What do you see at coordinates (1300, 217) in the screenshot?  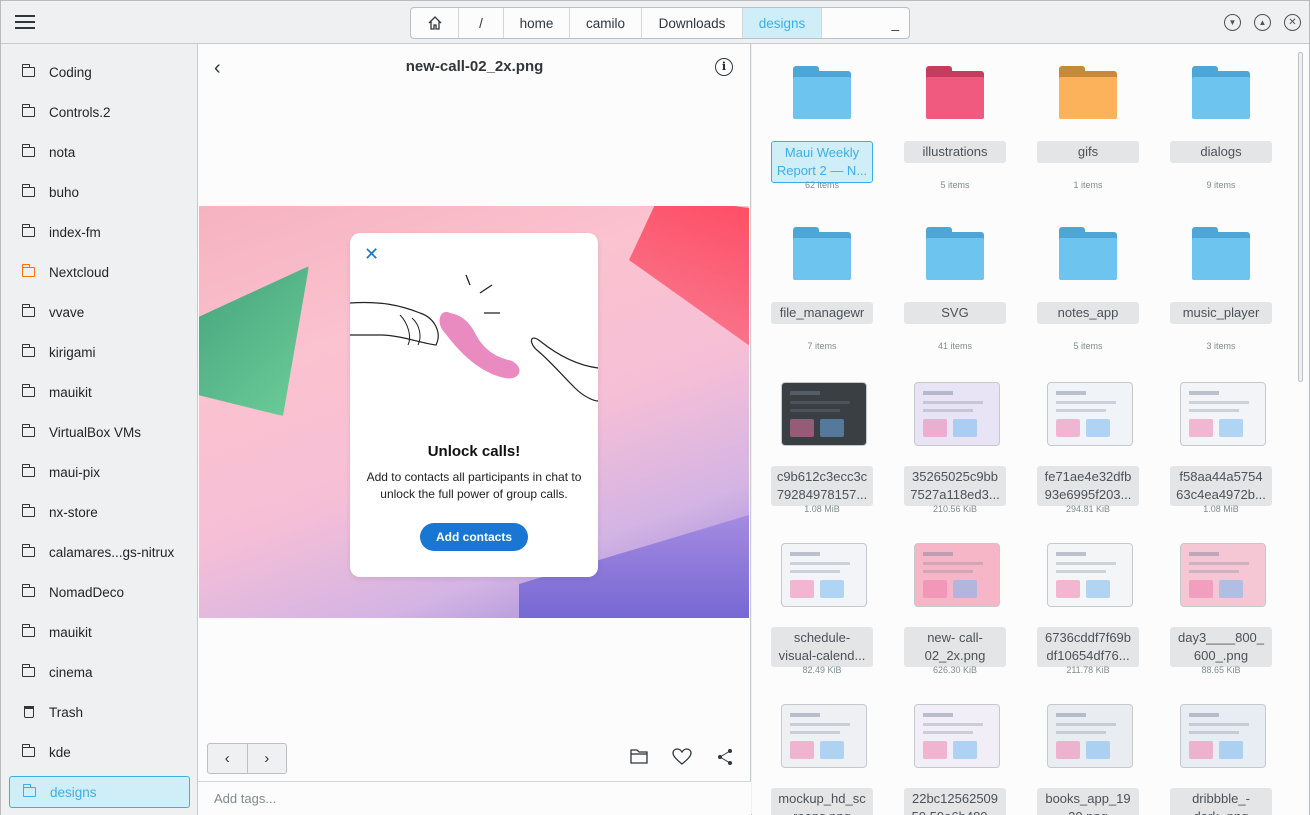 I see `scrollbar` at bounding box center [1300, 217].